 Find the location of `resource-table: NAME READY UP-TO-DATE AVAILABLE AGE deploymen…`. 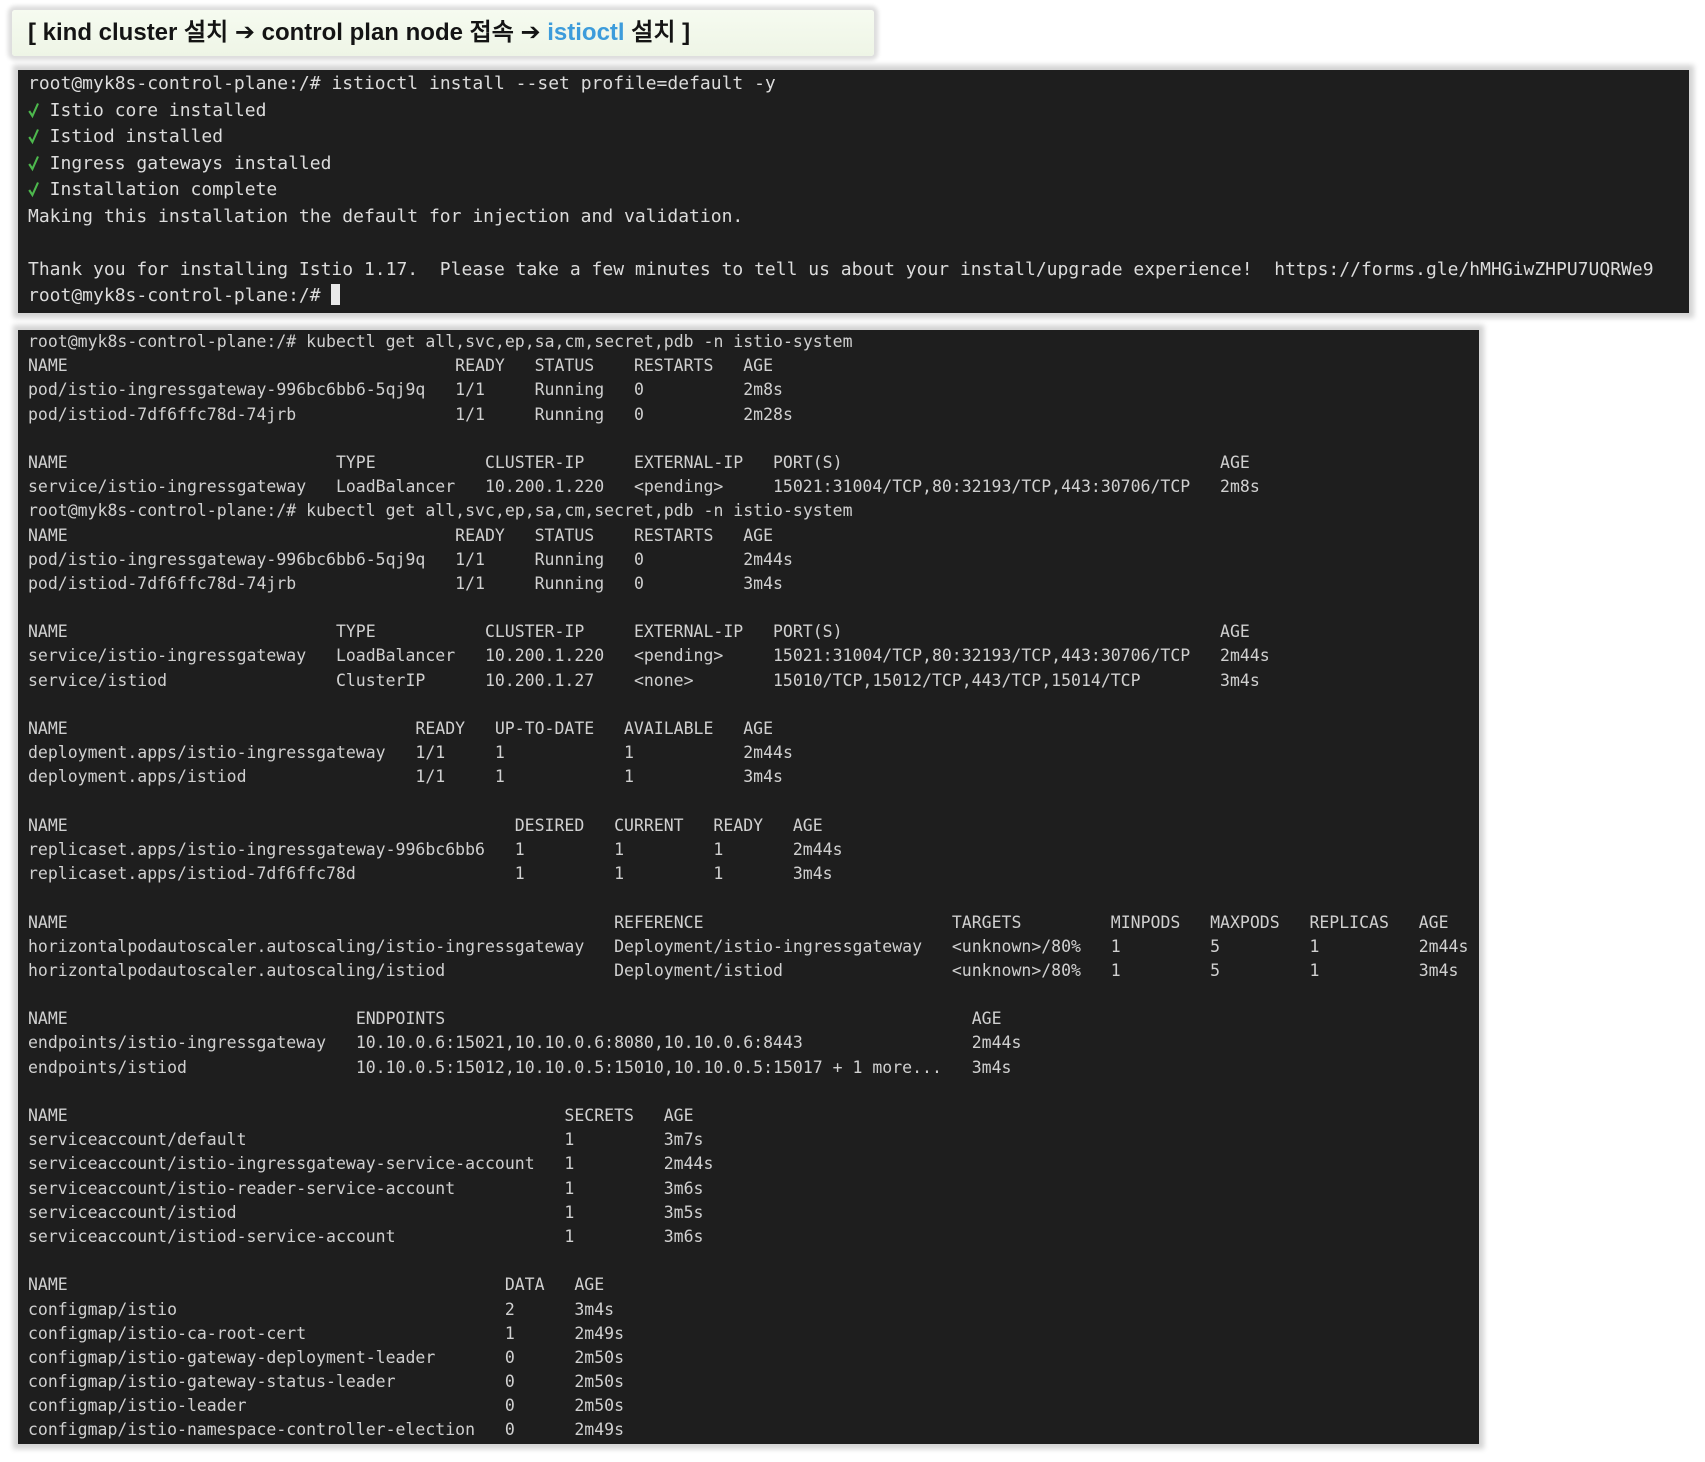

resource-table: NAME READY UP-TO-DATE AVAILABLE AGE deploymen… is located at coordinates (753, 753).